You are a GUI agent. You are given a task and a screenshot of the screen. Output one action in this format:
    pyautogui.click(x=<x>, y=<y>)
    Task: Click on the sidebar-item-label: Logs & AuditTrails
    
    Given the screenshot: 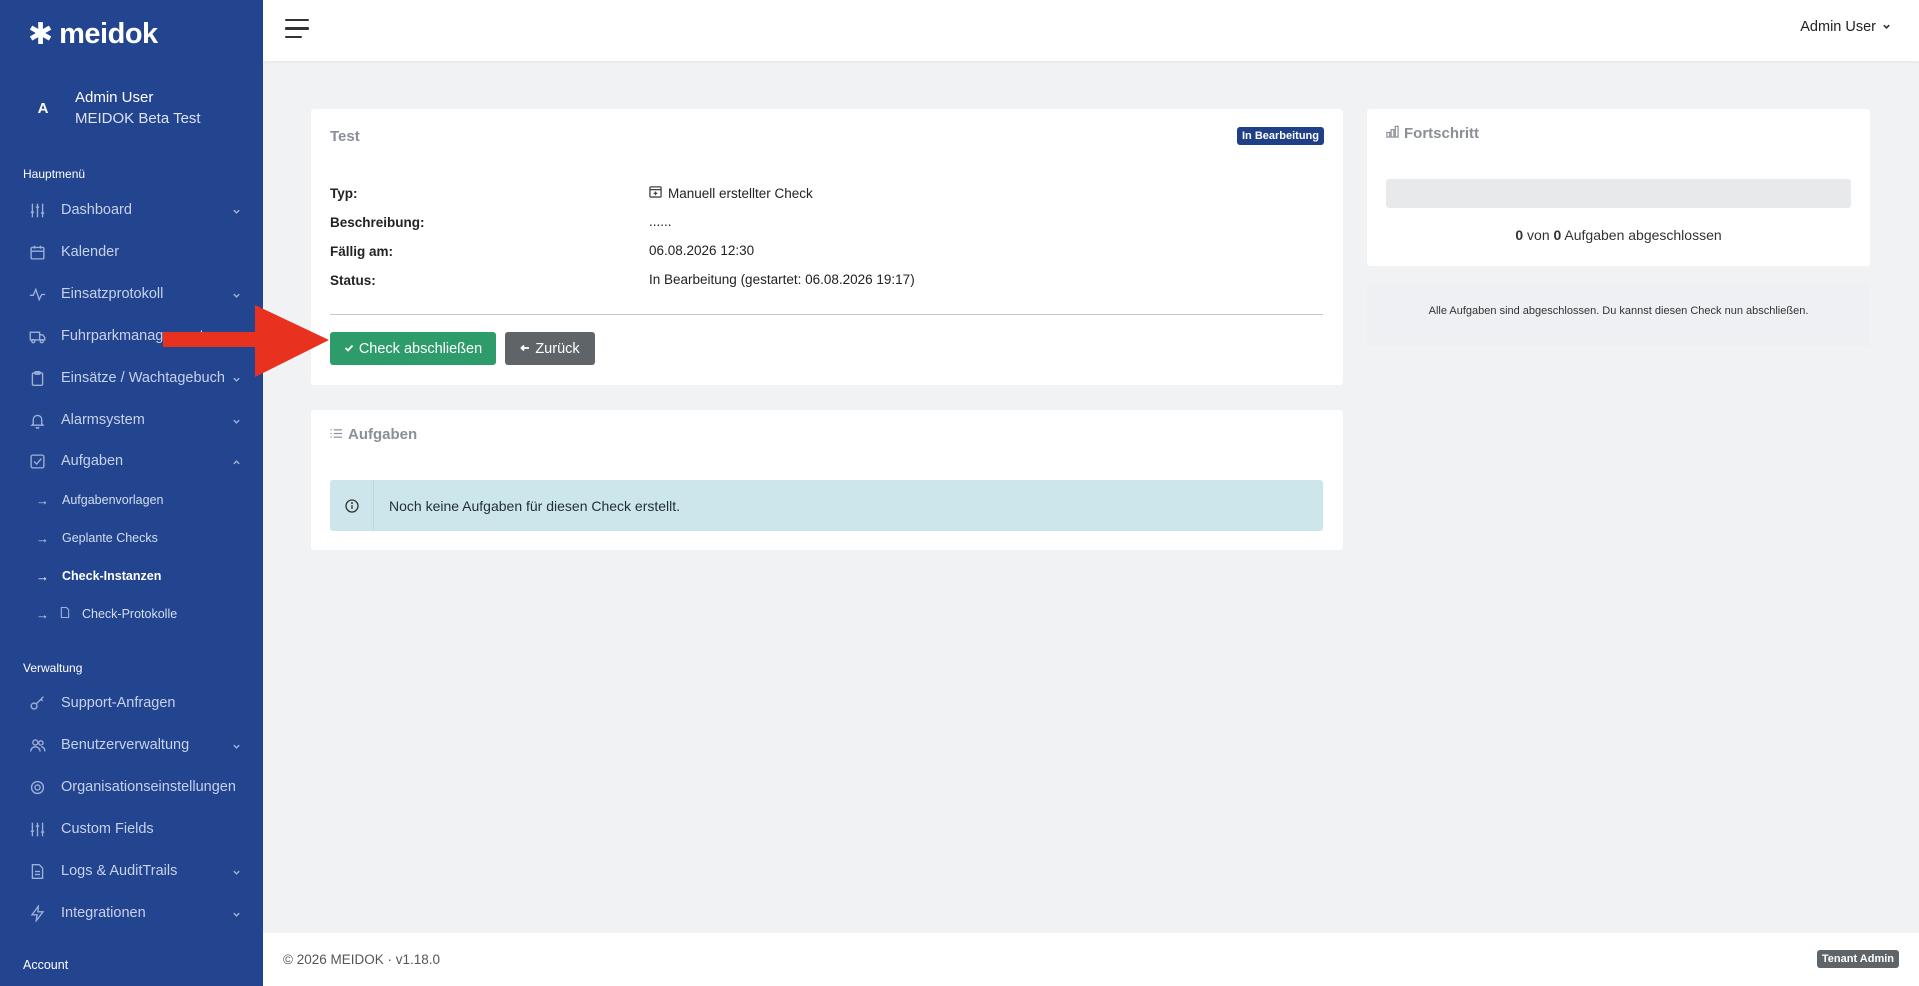 What is the action you would take?
    pyautogui.click(x=119, y=871)
    